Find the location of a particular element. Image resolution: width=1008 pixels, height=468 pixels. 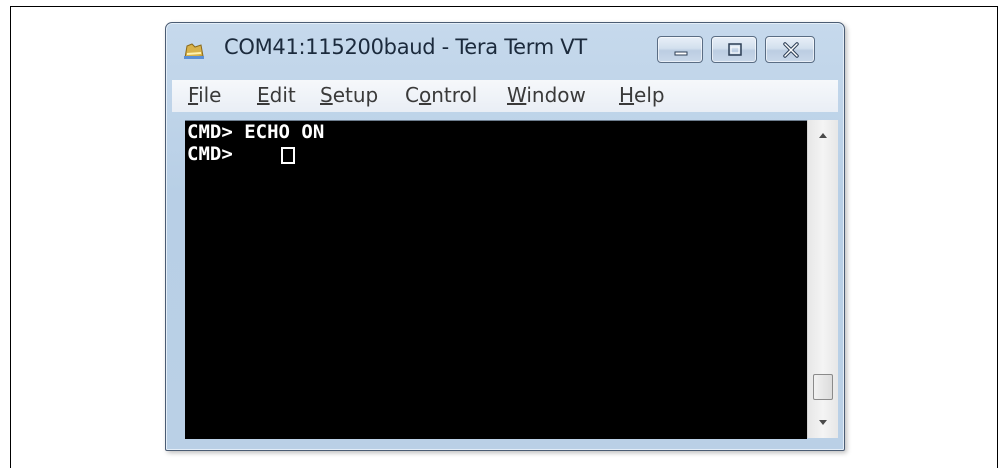

close-button is located at coordinates (790, 49).